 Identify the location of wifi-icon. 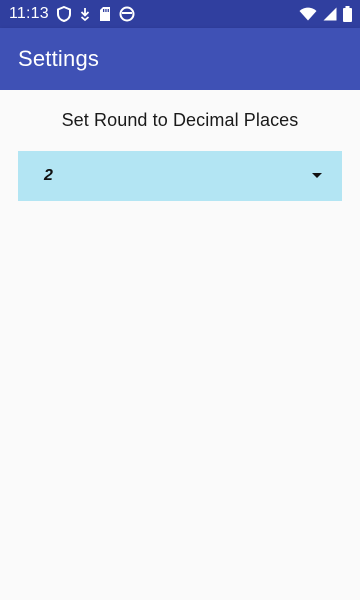
(308, 14).